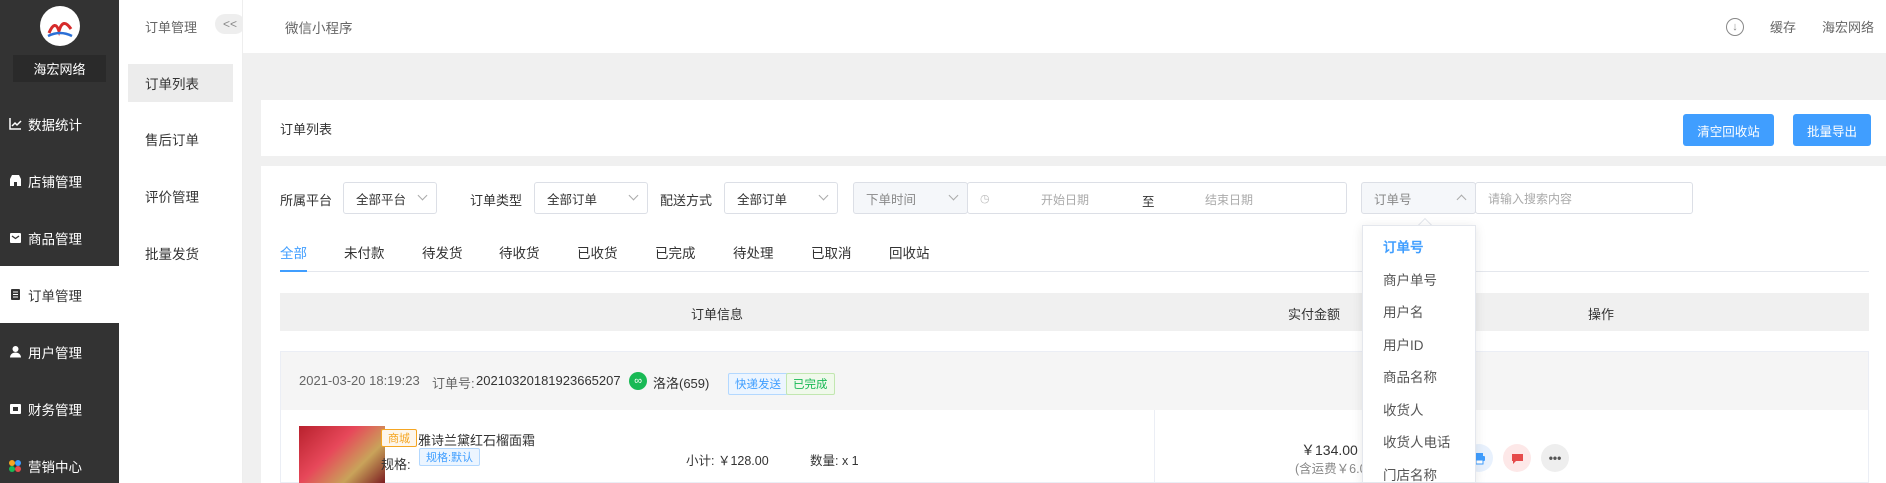 The image size is (1886, 483). Describe the element at coordinates (1419, 279) in the screenshot. I see `dropdown-option-merchant-no: 商户单号` at that location.